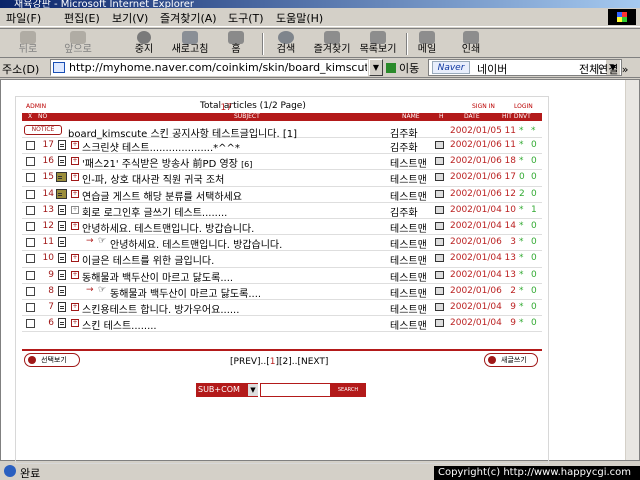 The image size is (640, 480). Describe the element at coordinates (402, 68) in the screenshot. I see `go-button: 이동` at that location.